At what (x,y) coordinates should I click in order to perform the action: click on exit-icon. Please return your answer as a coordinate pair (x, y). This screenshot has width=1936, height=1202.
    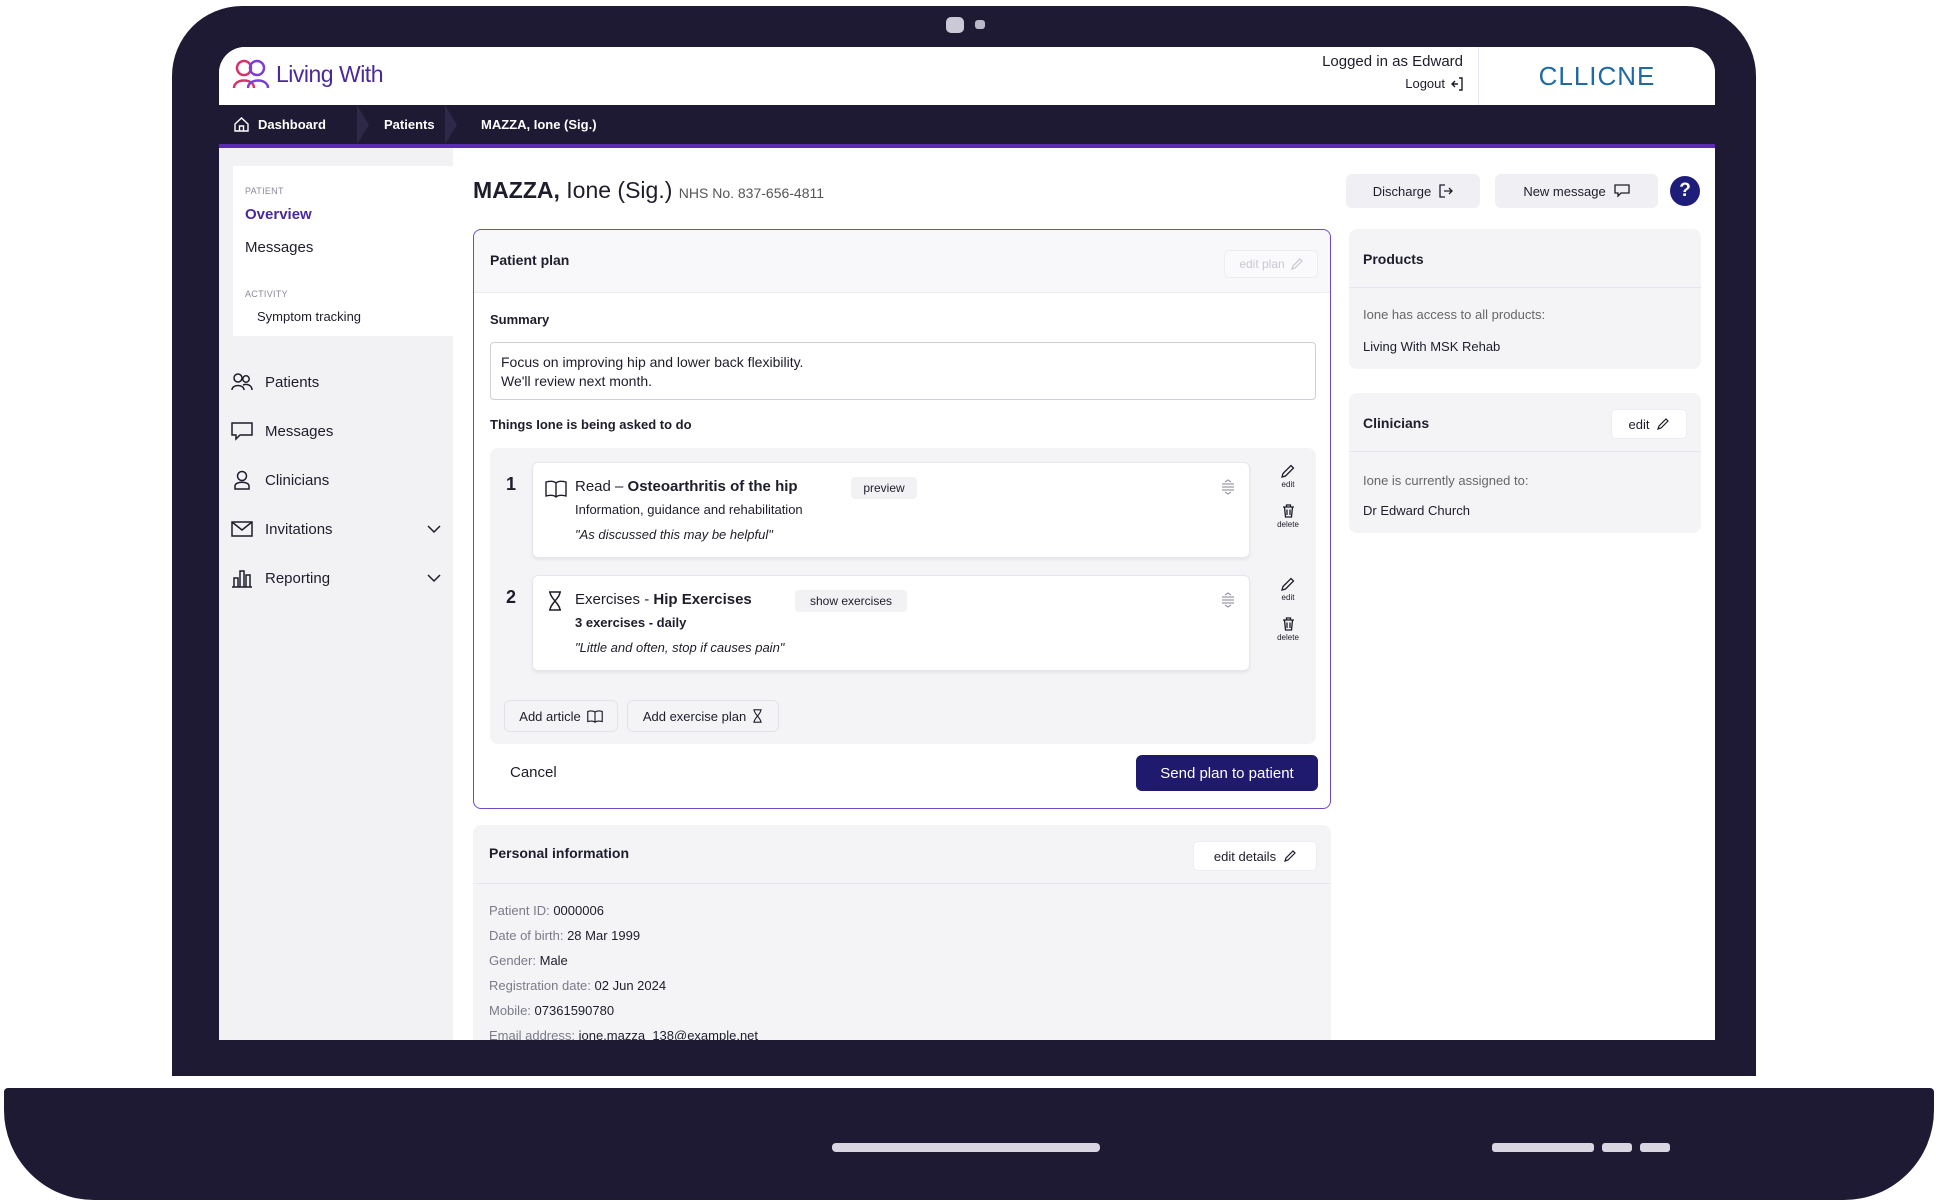
    Looking at the image, I should click on (1446, 191).